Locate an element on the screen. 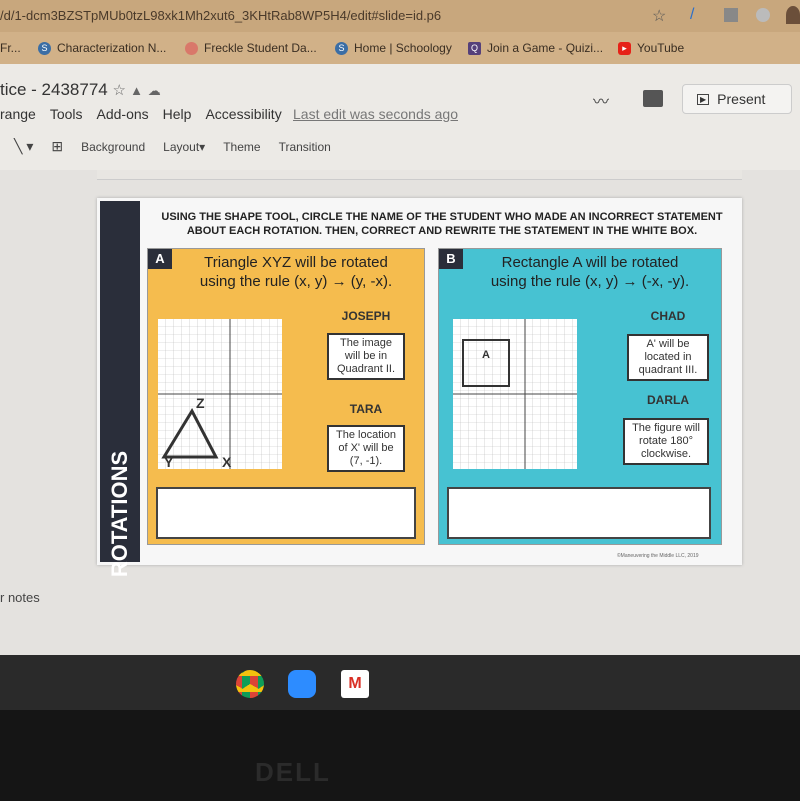 The height and width of the screenshot is (801, 800). cloud-status-icon: ☁ is located at coordinates (154, 90).